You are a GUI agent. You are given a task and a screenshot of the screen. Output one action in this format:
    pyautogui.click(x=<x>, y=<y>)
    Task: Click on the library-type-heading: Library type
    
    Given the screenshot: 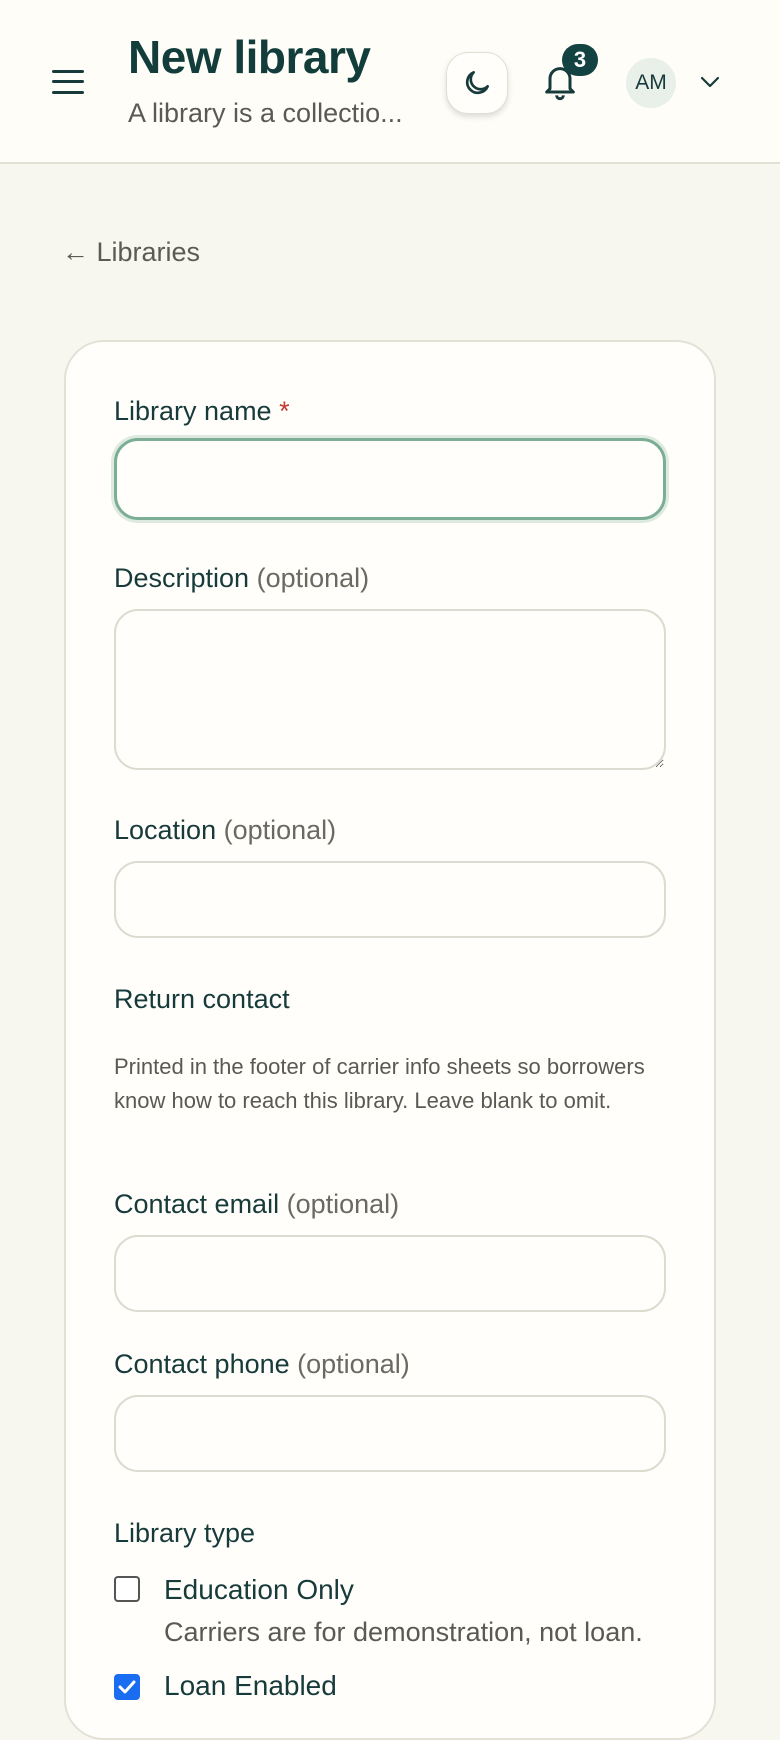 What is the action you would take?
    pyautogui.click(x=185, y=1533)
    